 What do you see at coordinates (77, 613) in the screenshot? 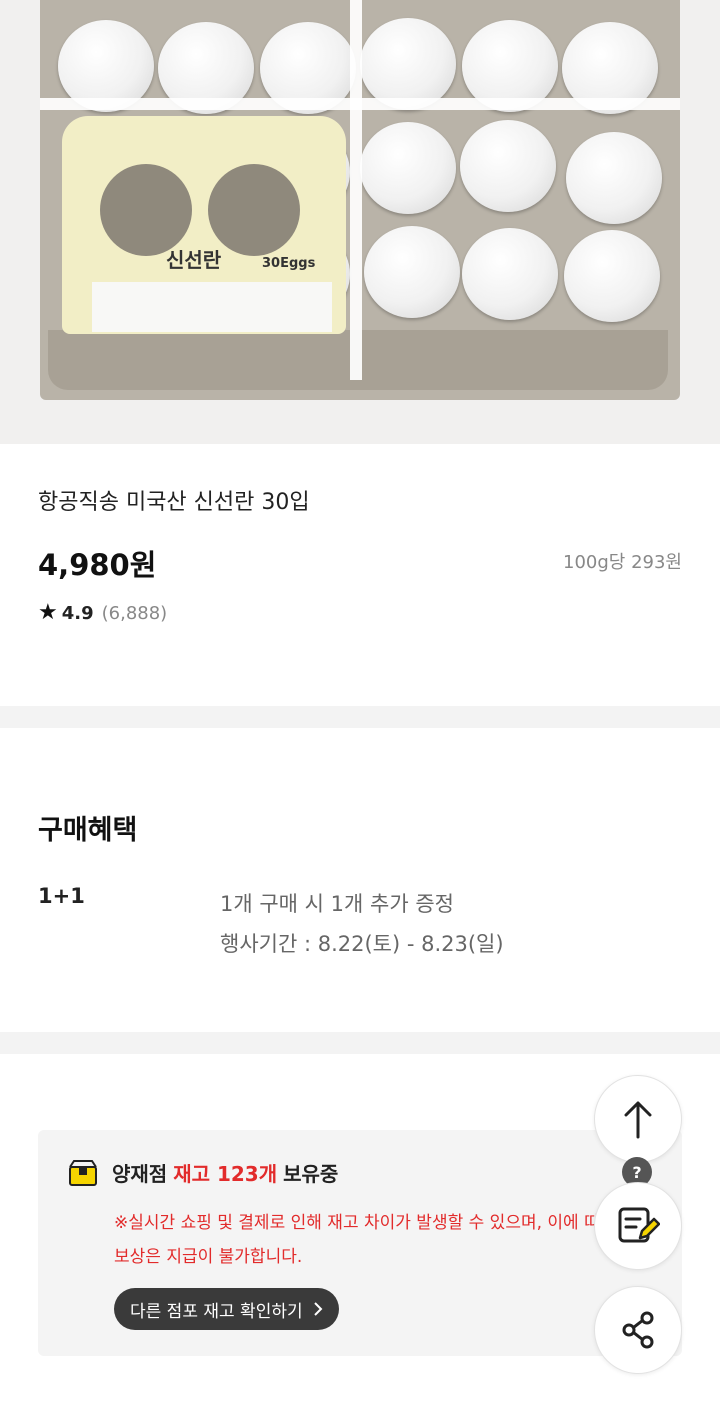
I see `rating-score: 4.9` at bounding box center [77, 613].